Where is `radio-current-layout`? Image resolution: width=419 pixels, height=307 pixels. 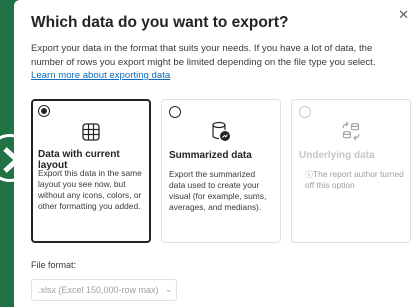
radio-current-layout is located at coordinates (44, 111).